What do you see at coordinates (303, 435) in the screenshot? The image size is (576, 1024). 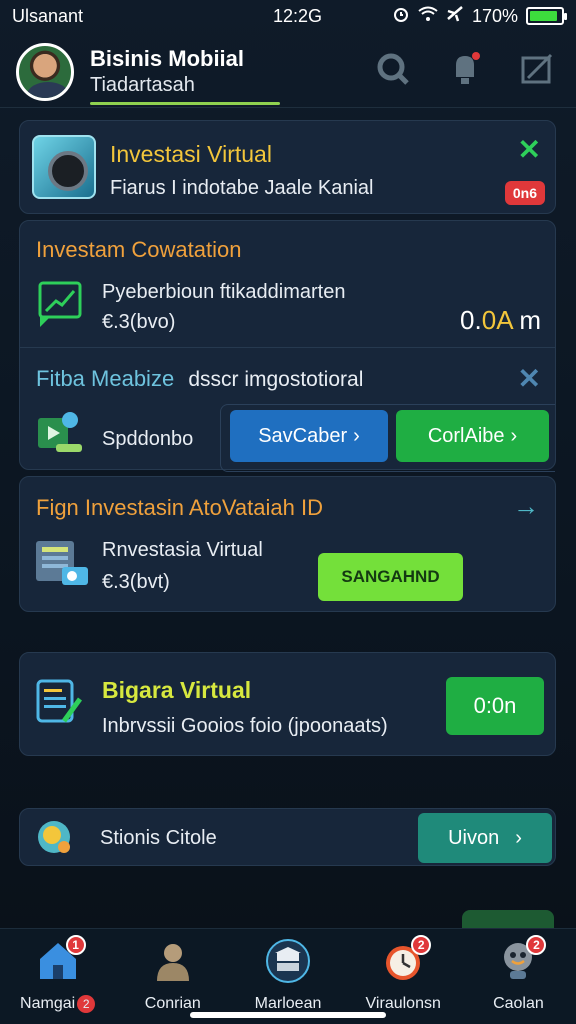 I see `save-button-label: SavCaber` at bounding box center [303, 435].